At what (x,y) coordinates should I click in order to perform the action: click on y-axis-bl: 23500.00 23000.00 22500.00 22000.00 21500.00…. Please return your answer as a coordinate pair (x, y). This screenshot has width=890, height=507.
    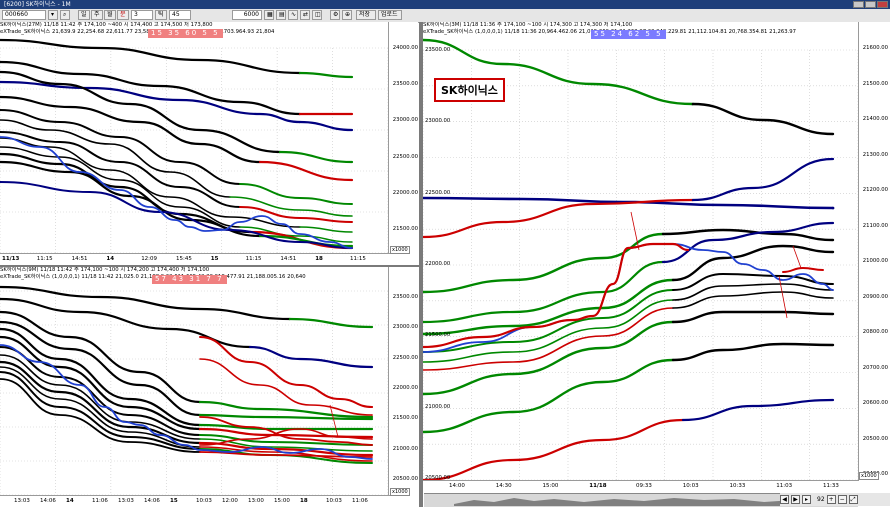
    Looking at the image, I should click on (403, 381).